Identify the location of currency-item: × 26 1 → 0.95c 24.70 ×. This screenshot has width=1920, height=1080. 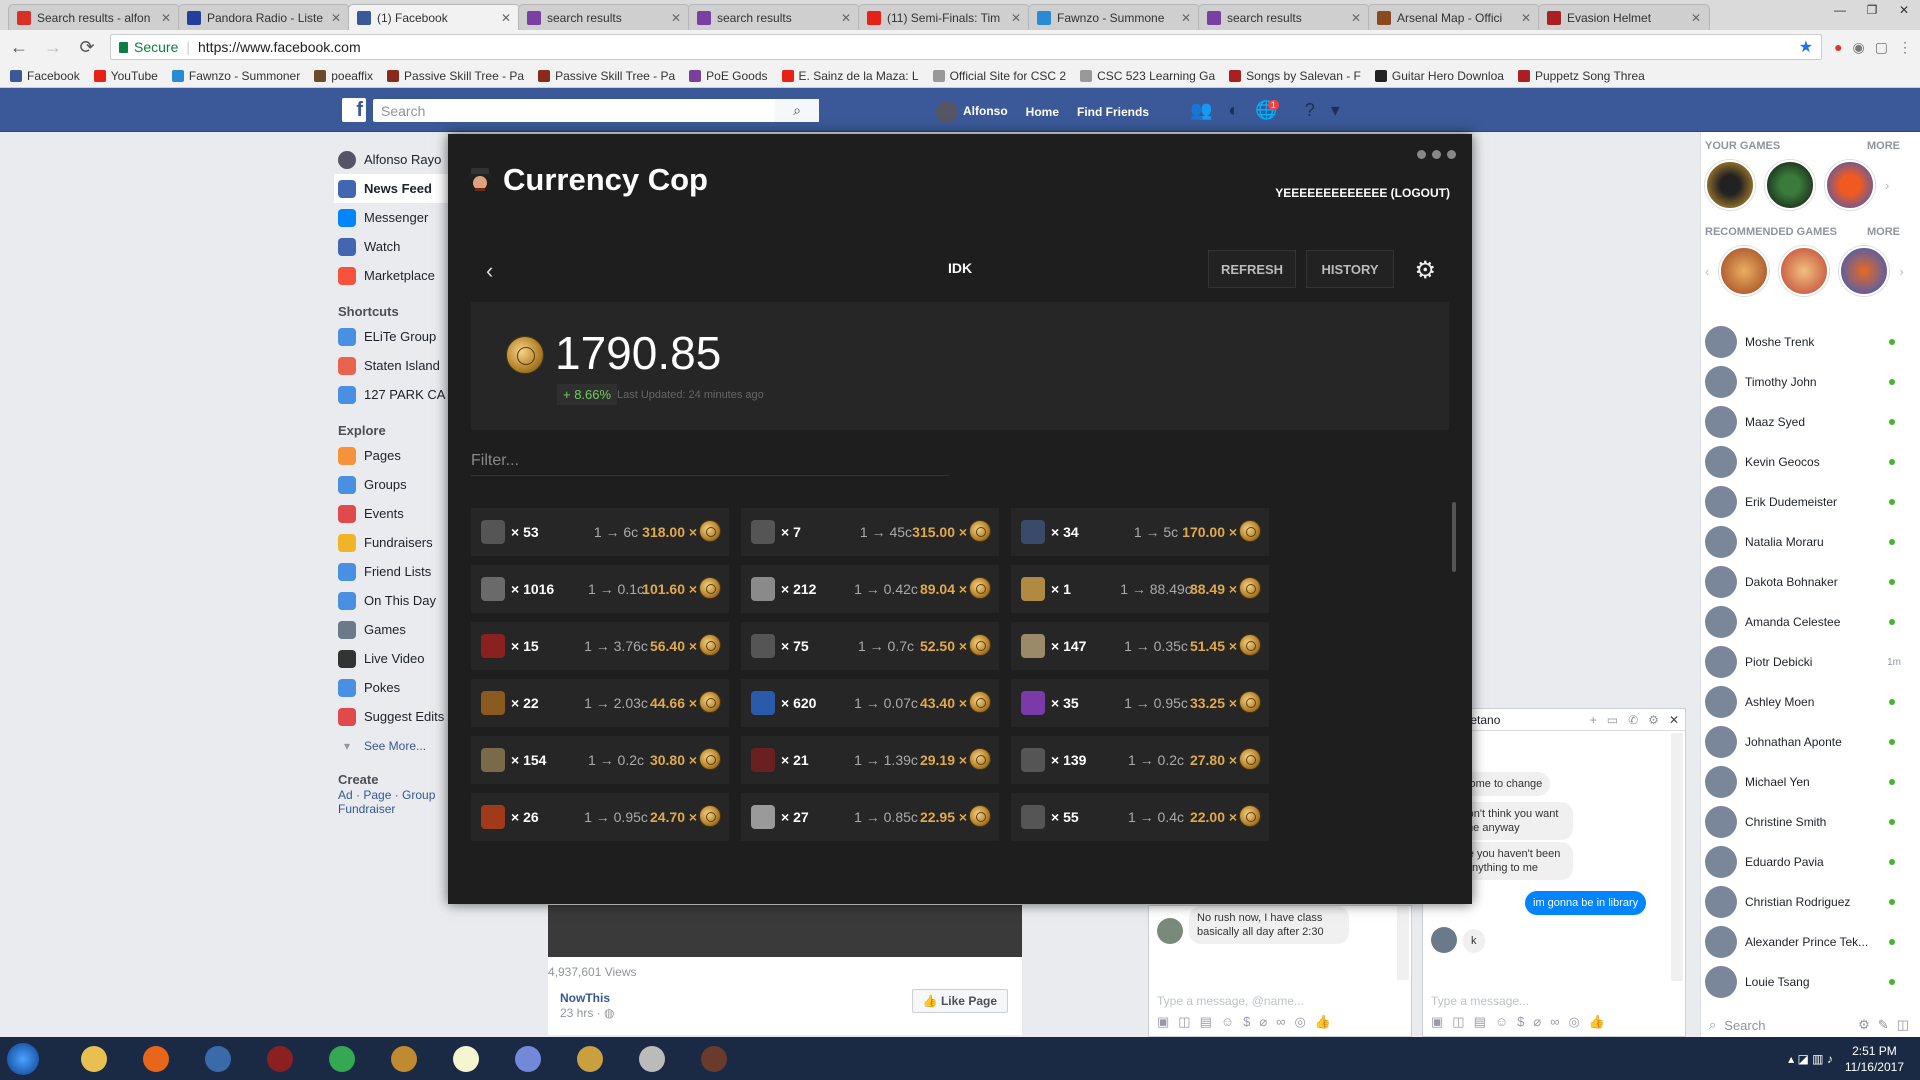
(600, 817).